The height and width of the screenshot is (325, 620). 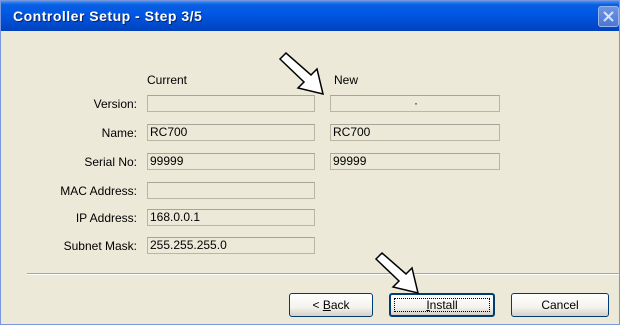 I want to click on title-bar: Controller Setup - Step 3/5, so click(x=310, y=16).